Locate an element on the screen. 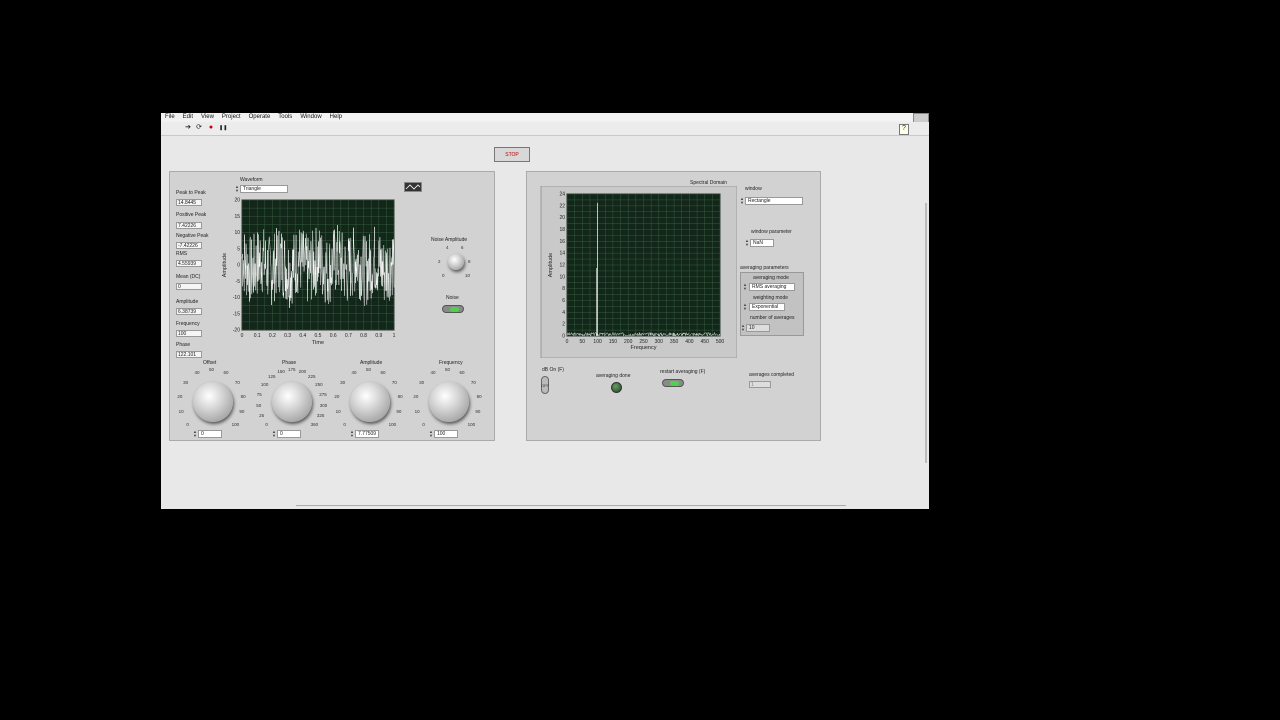 Image resolution: width=1280 pixels, height=720 pixels. spectral-y-tick: 24 is located at coordinates (562, 195).